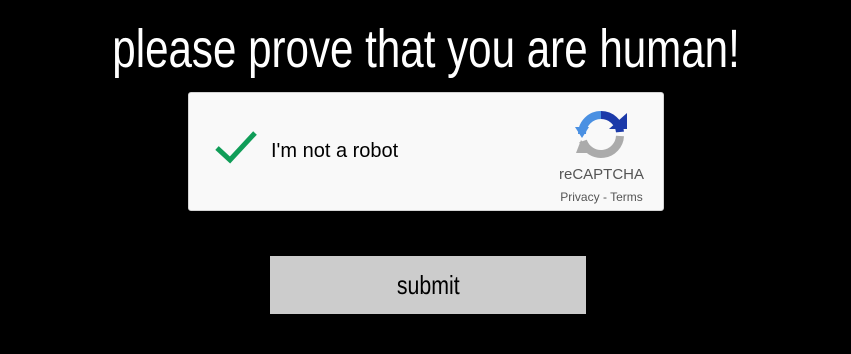 This screenshot has height=354, width=851. I want to click on checkmark-icon, so click(236, 147).